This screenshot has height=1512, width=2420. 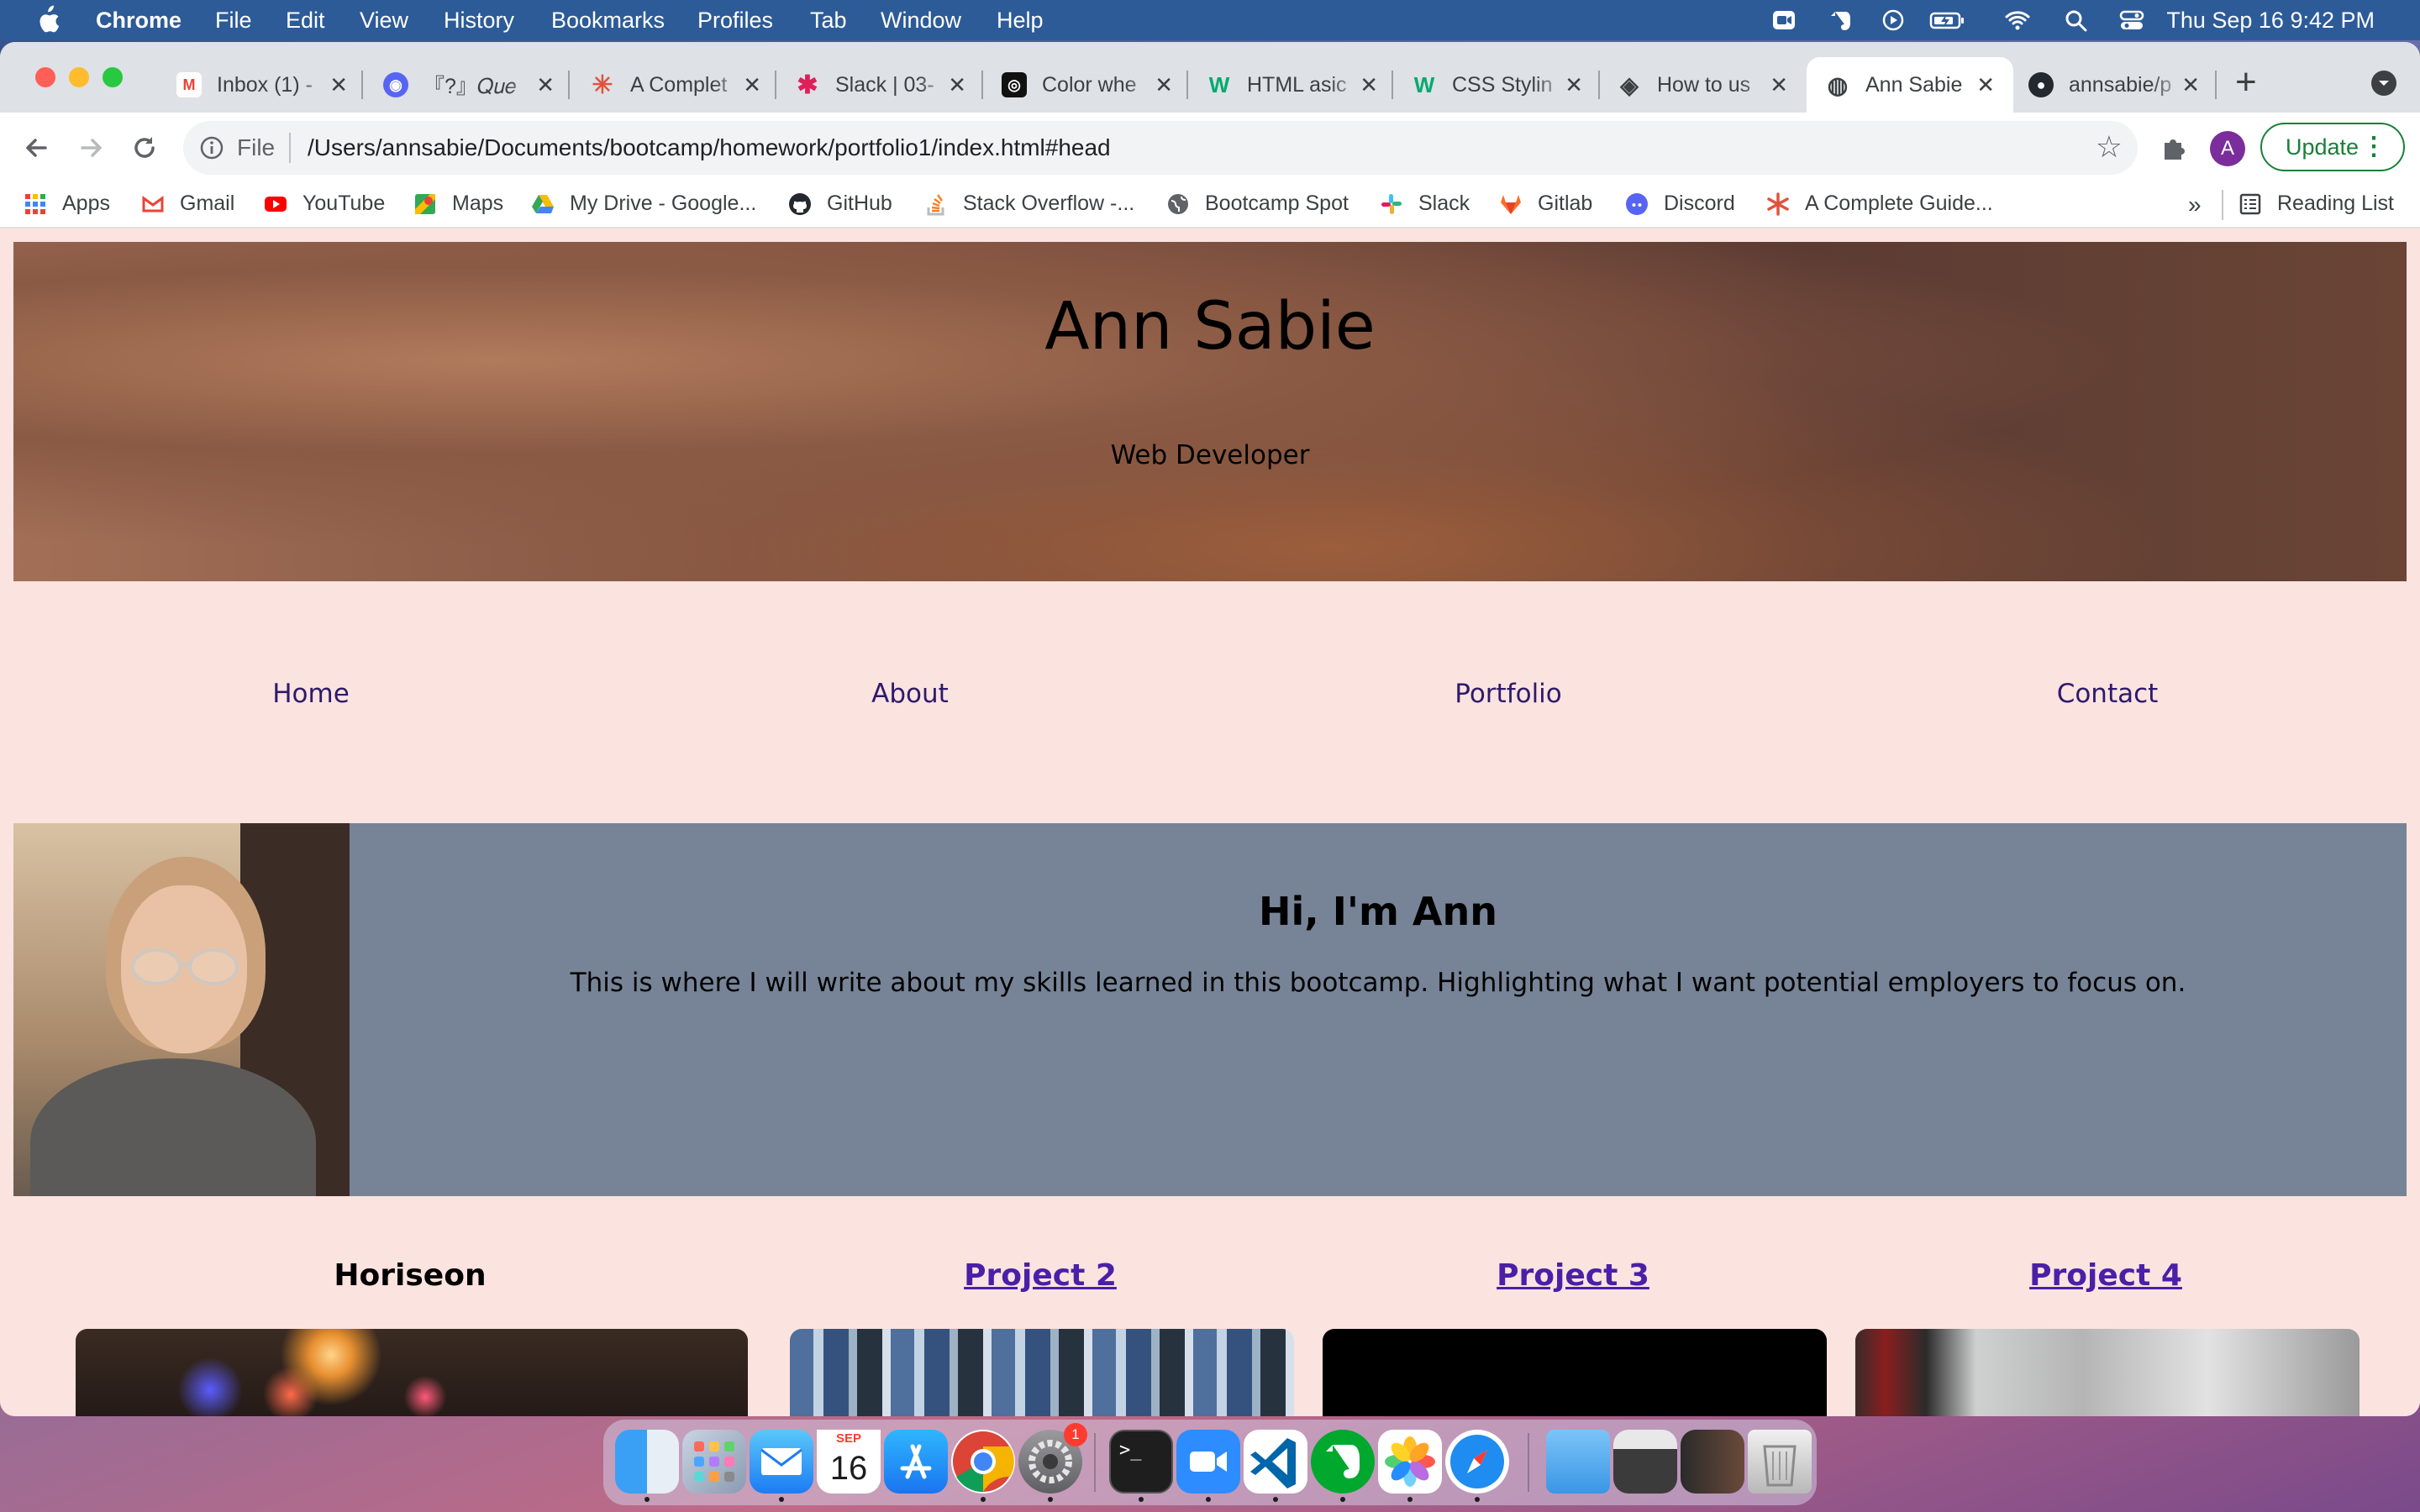 I want to click on tab-gmail: M Inbox (1) - ✕, so click(x=262, y=85).